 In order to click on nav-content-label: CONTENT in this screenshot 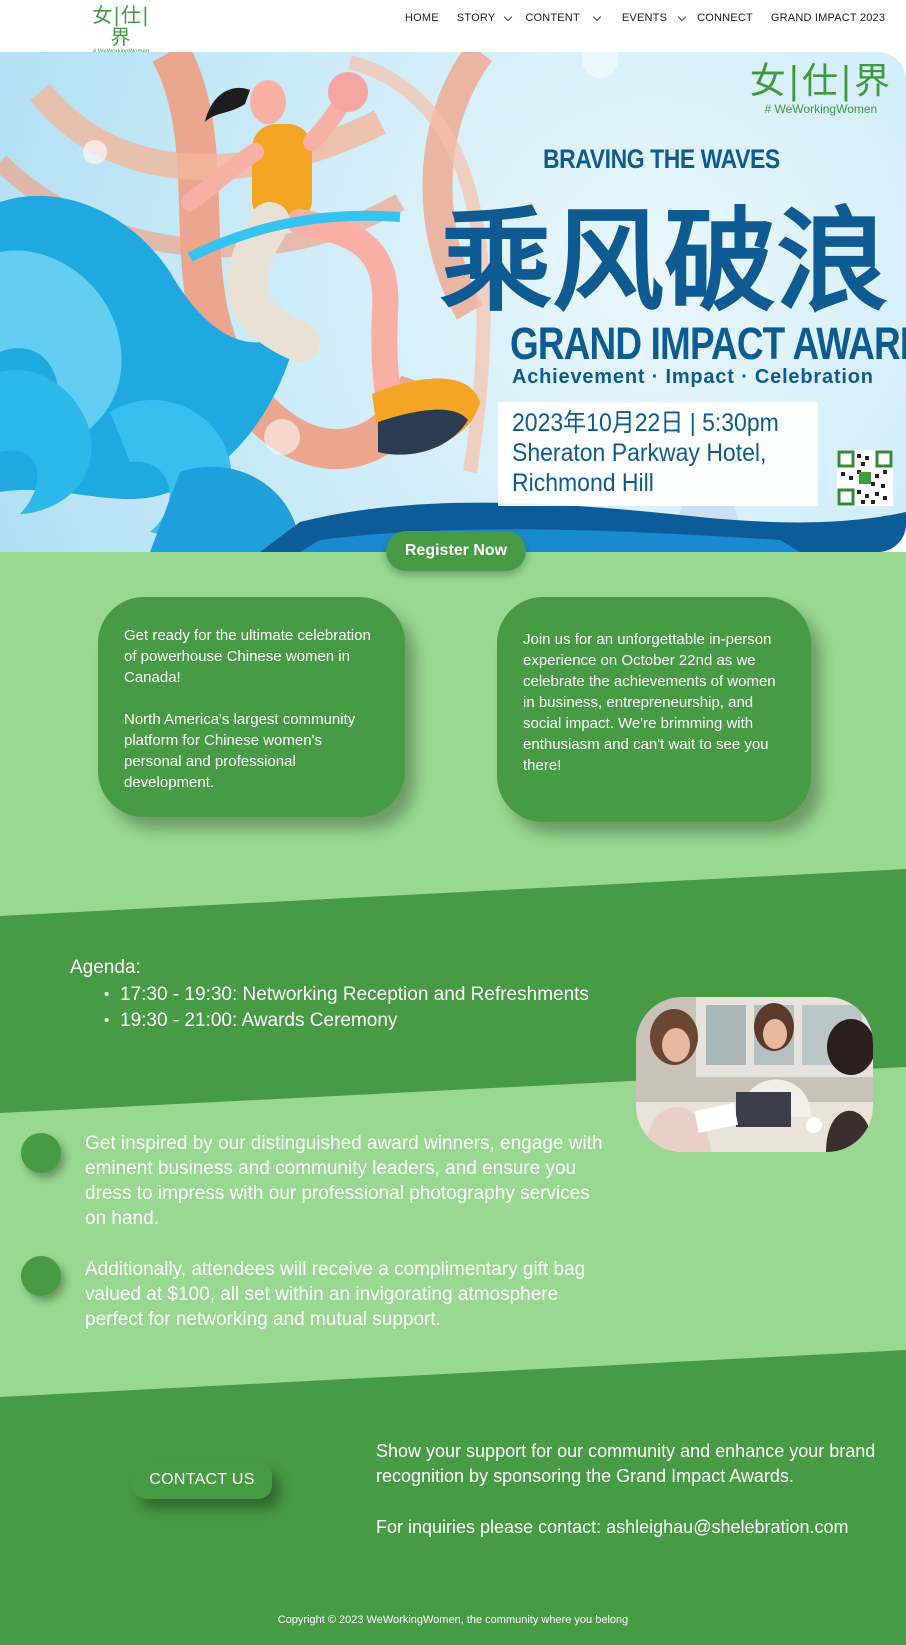, I will do `click(552, 18)`.